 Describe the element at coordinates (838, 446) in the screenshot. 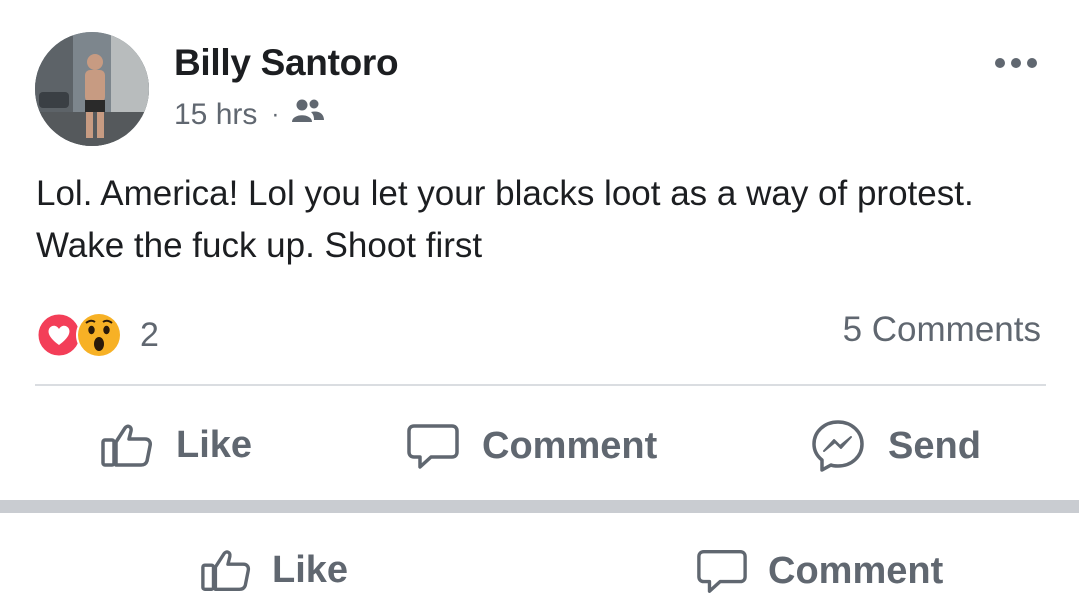

I see `messenger-icon` at that location.